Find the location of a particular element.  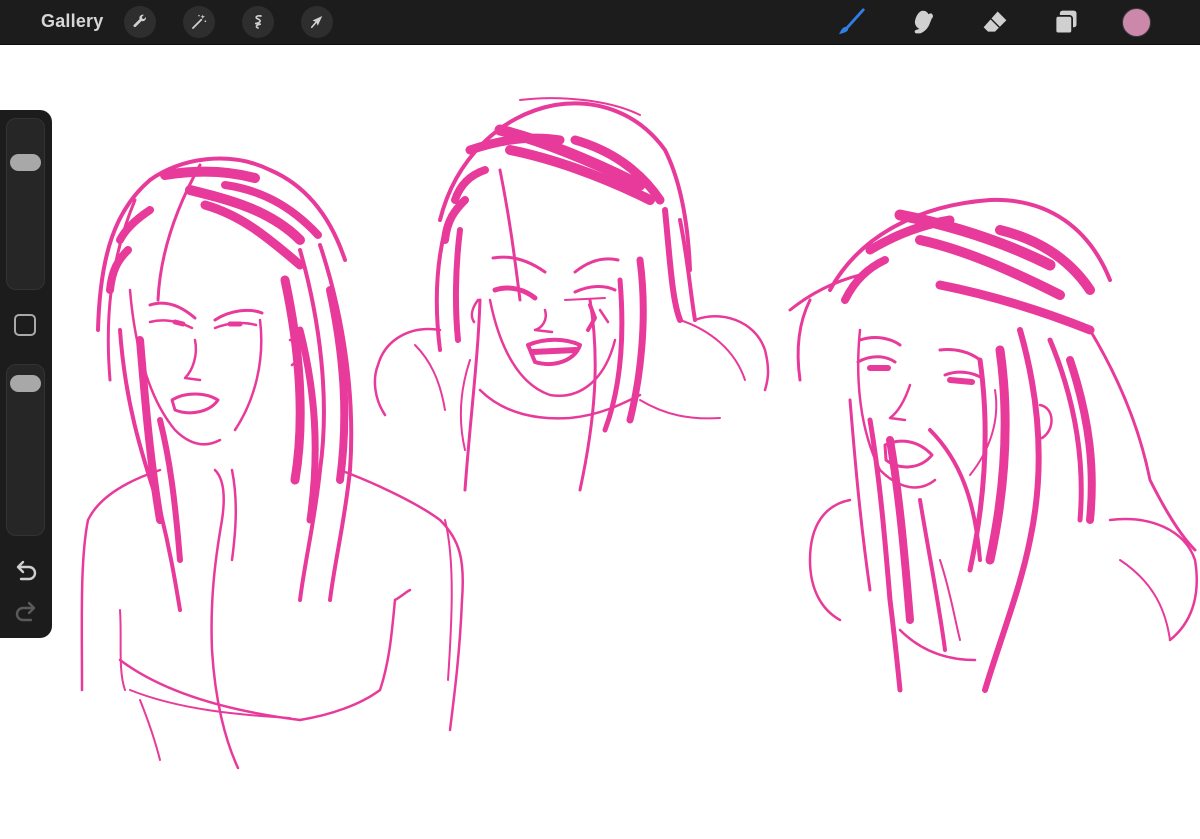

transform-arrow-icon is located at coordinates (316, 22).